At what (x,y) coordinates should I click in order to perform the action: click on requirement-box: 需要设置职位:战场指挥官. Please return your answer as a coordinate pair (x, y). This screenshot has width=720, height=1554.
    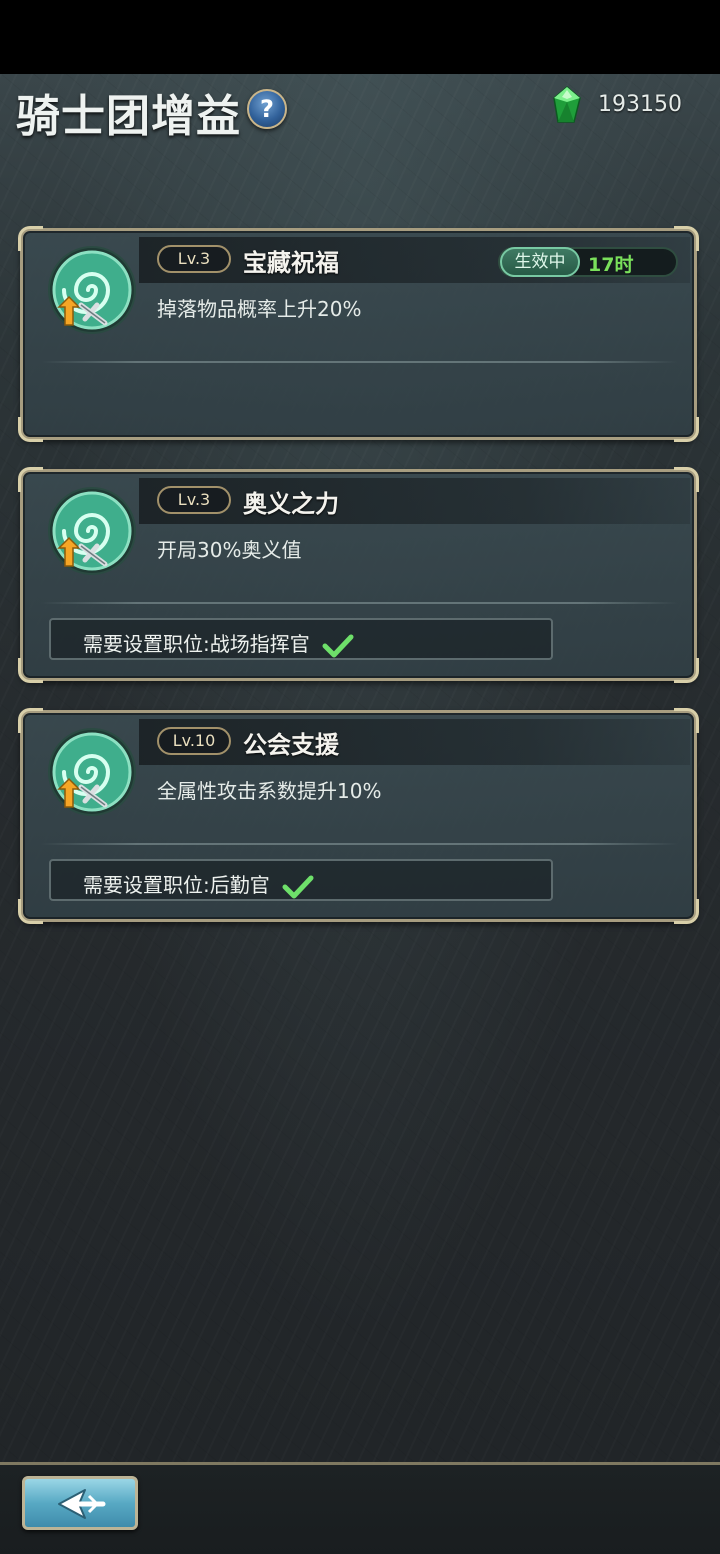
    Looking at the image, I should click on (301, 639).